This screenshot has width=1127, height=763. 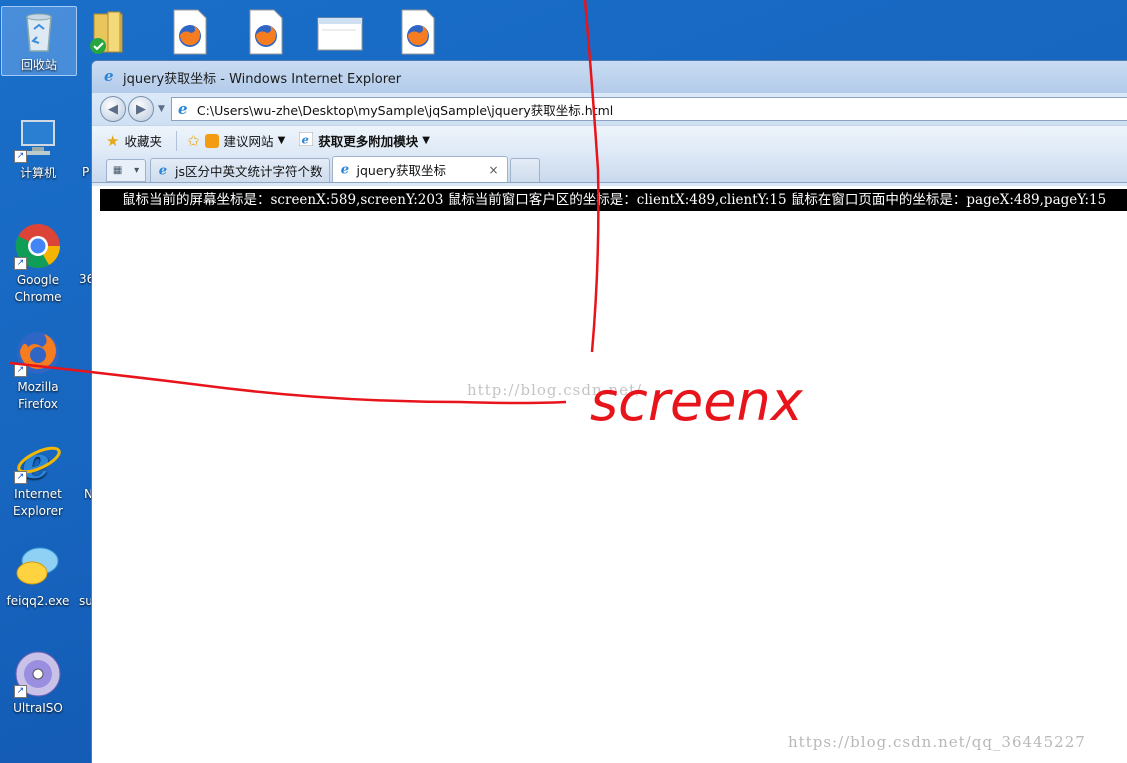 What do you see at coordinates (38, 462) in the screenshot?
I see `ie-icon: e ↗` at bounding box center [38, 462].